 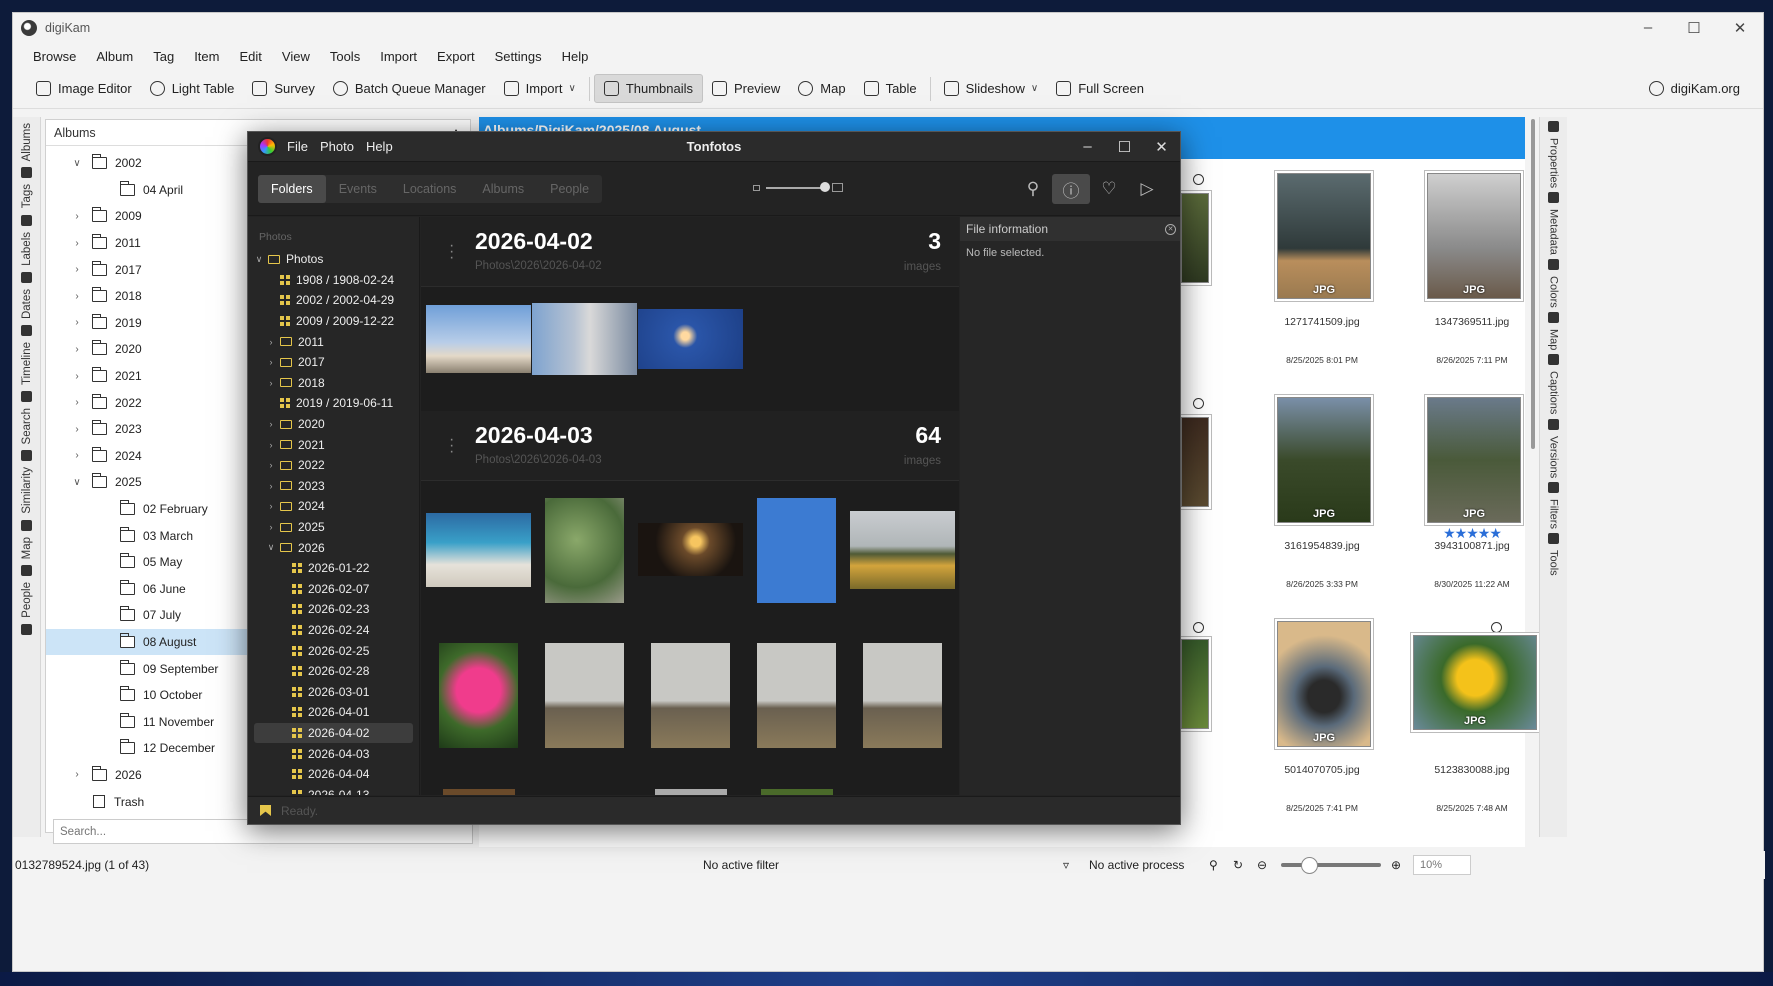 I want to click on folder-tree-item: 2026-02-07, so click(x=333, y=589).